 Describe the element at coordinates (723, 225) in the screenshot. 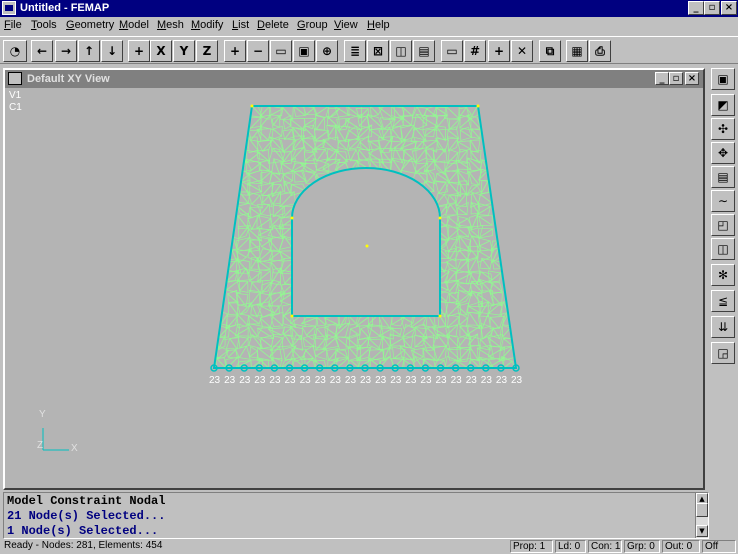

I see `surface-icon: ◰` at that location.